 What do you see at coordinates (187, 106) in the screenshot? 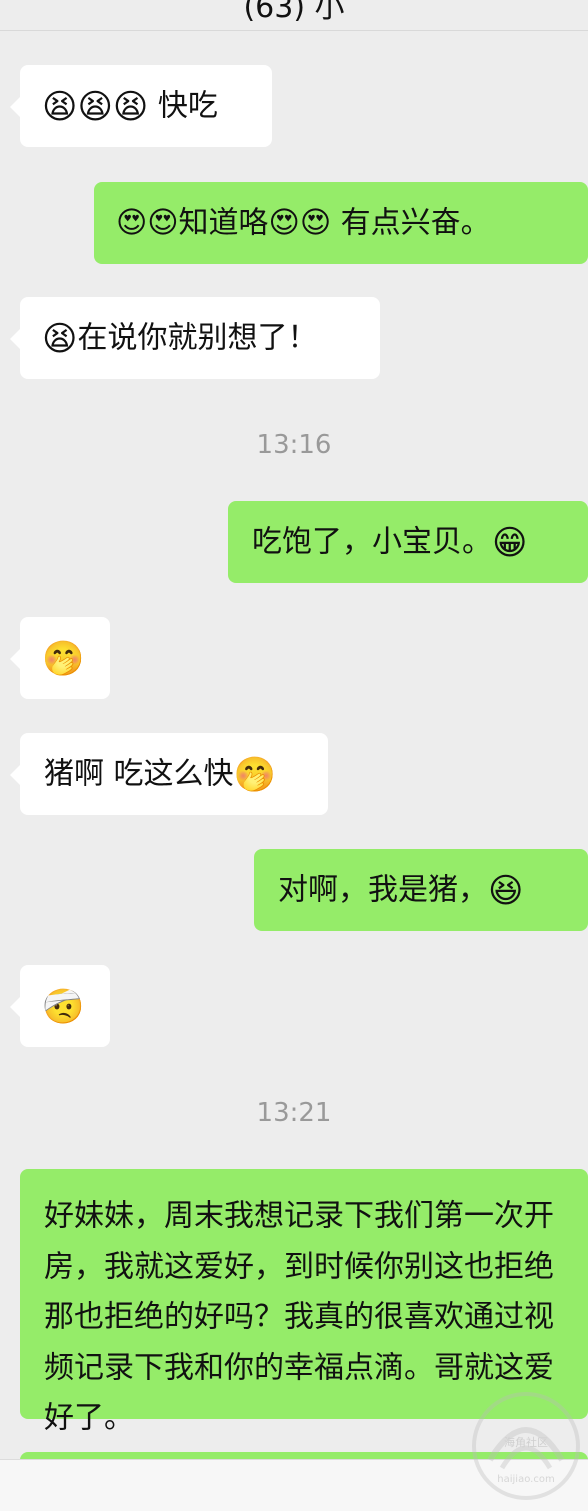
I see `message-text: 快吃` at bounding box center [187, 106].